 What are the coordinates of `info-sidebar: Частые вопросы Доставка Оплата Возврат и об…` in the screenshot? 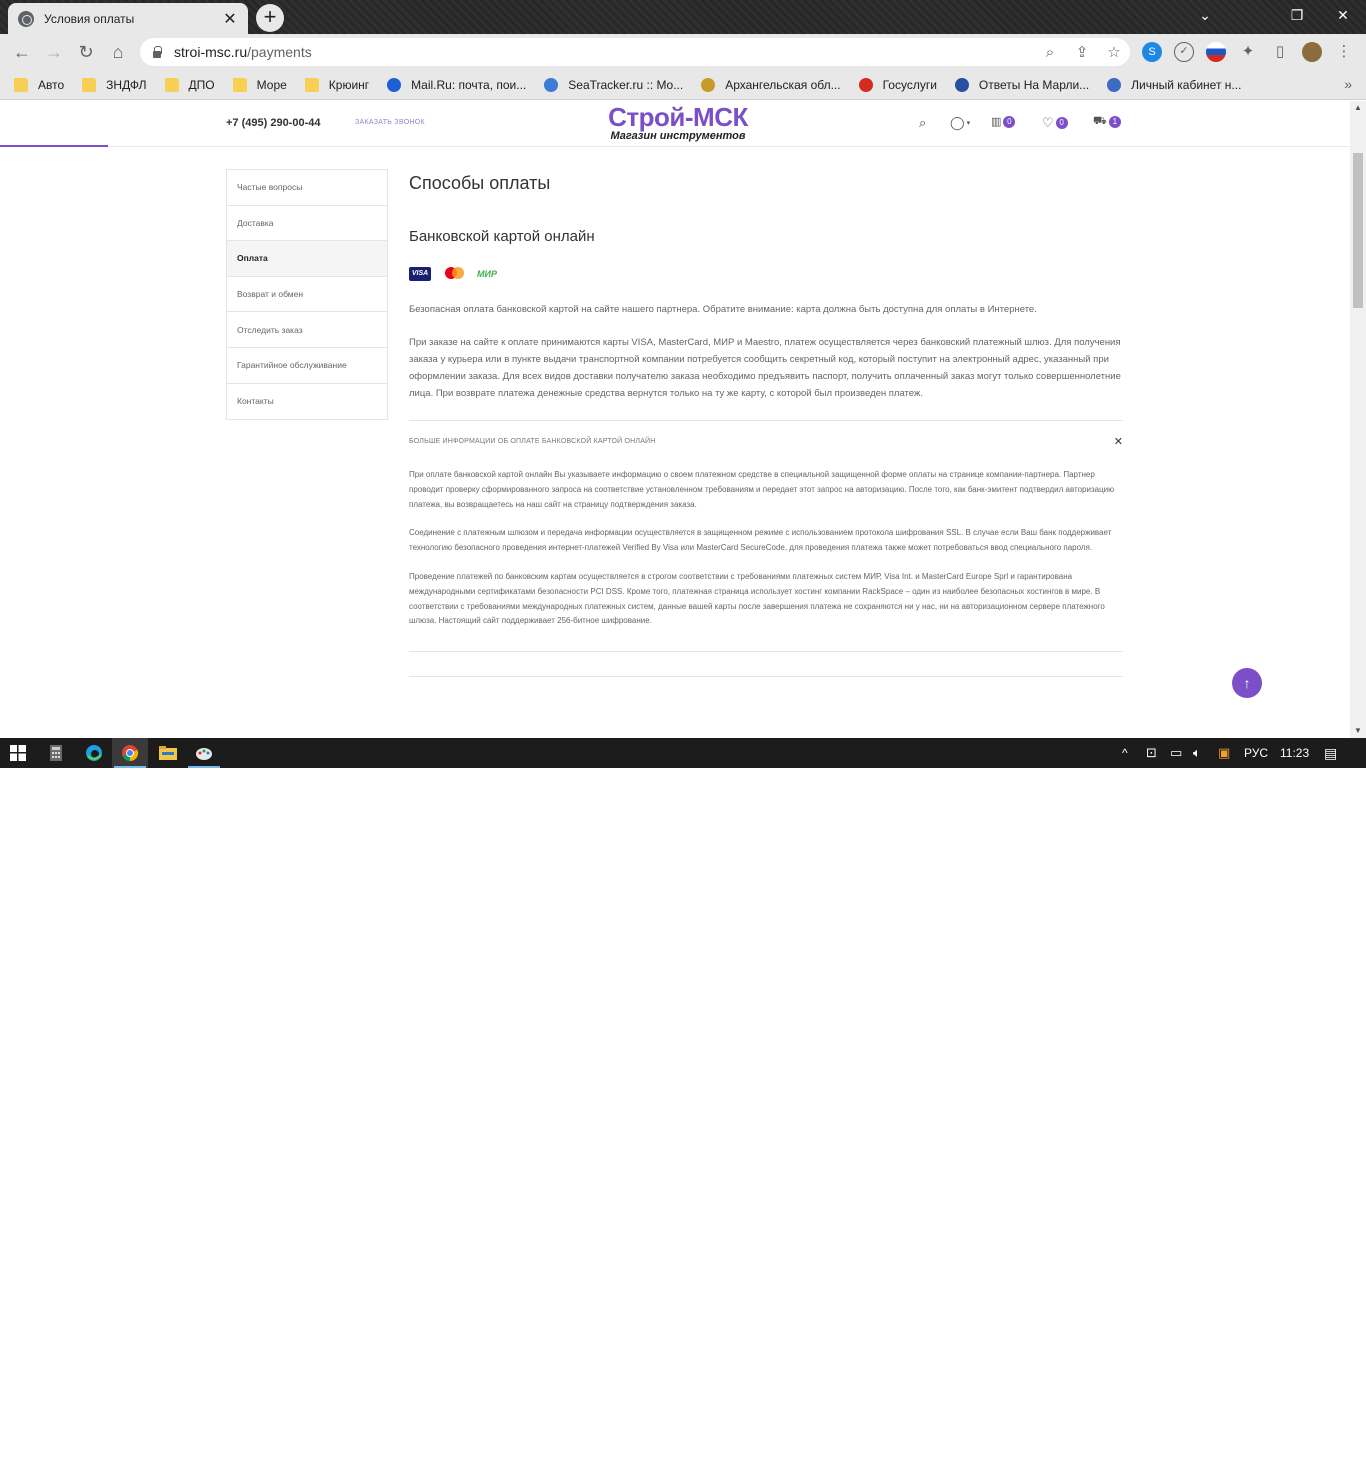 It's located at (307, 295).